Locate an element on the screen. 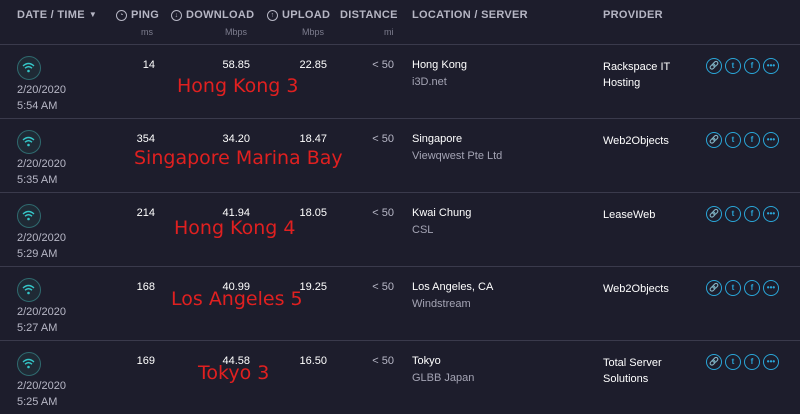 The image size is (800, 414). header-ping: ◔ PING is located at coordinates (137, 15).